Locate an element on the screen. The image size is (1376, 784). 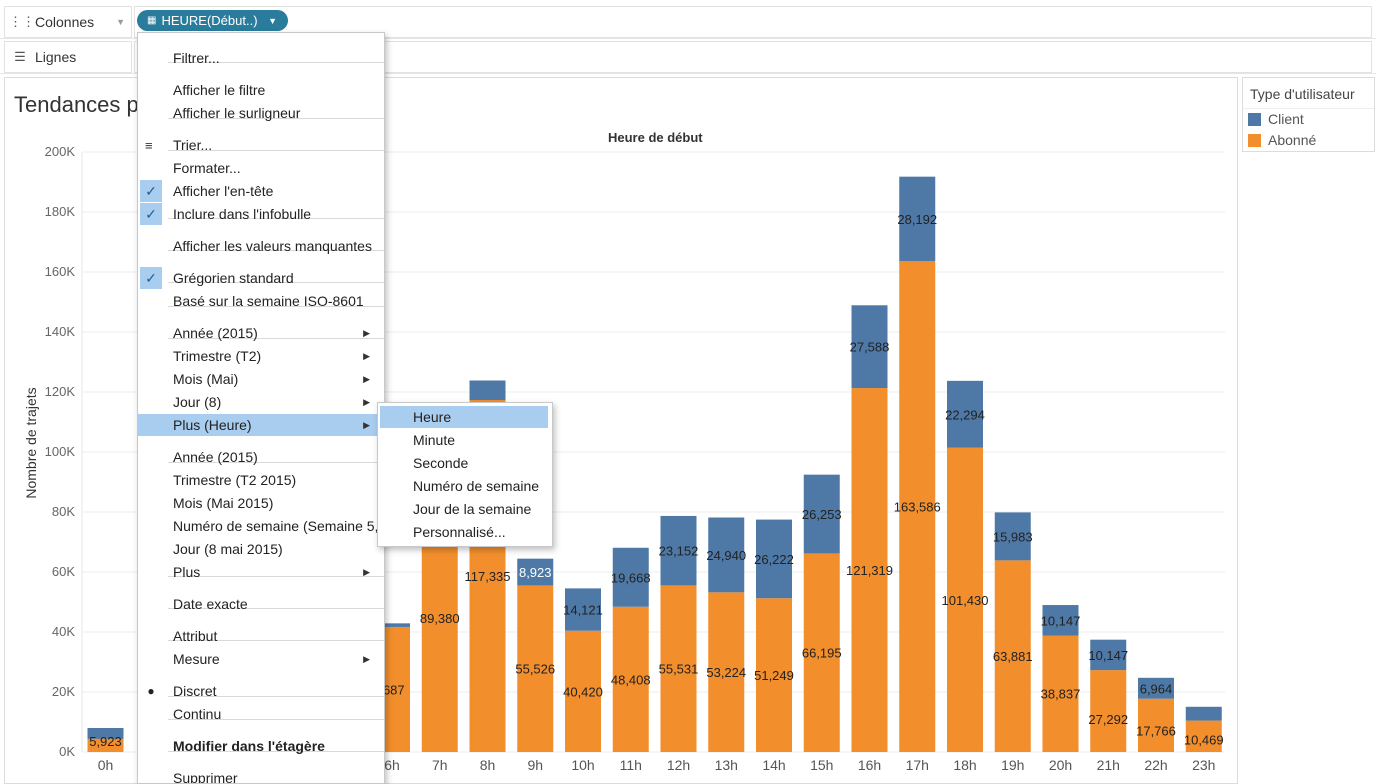
menu-item-label: Plus (Heure) is located at coordinates (212, 425).